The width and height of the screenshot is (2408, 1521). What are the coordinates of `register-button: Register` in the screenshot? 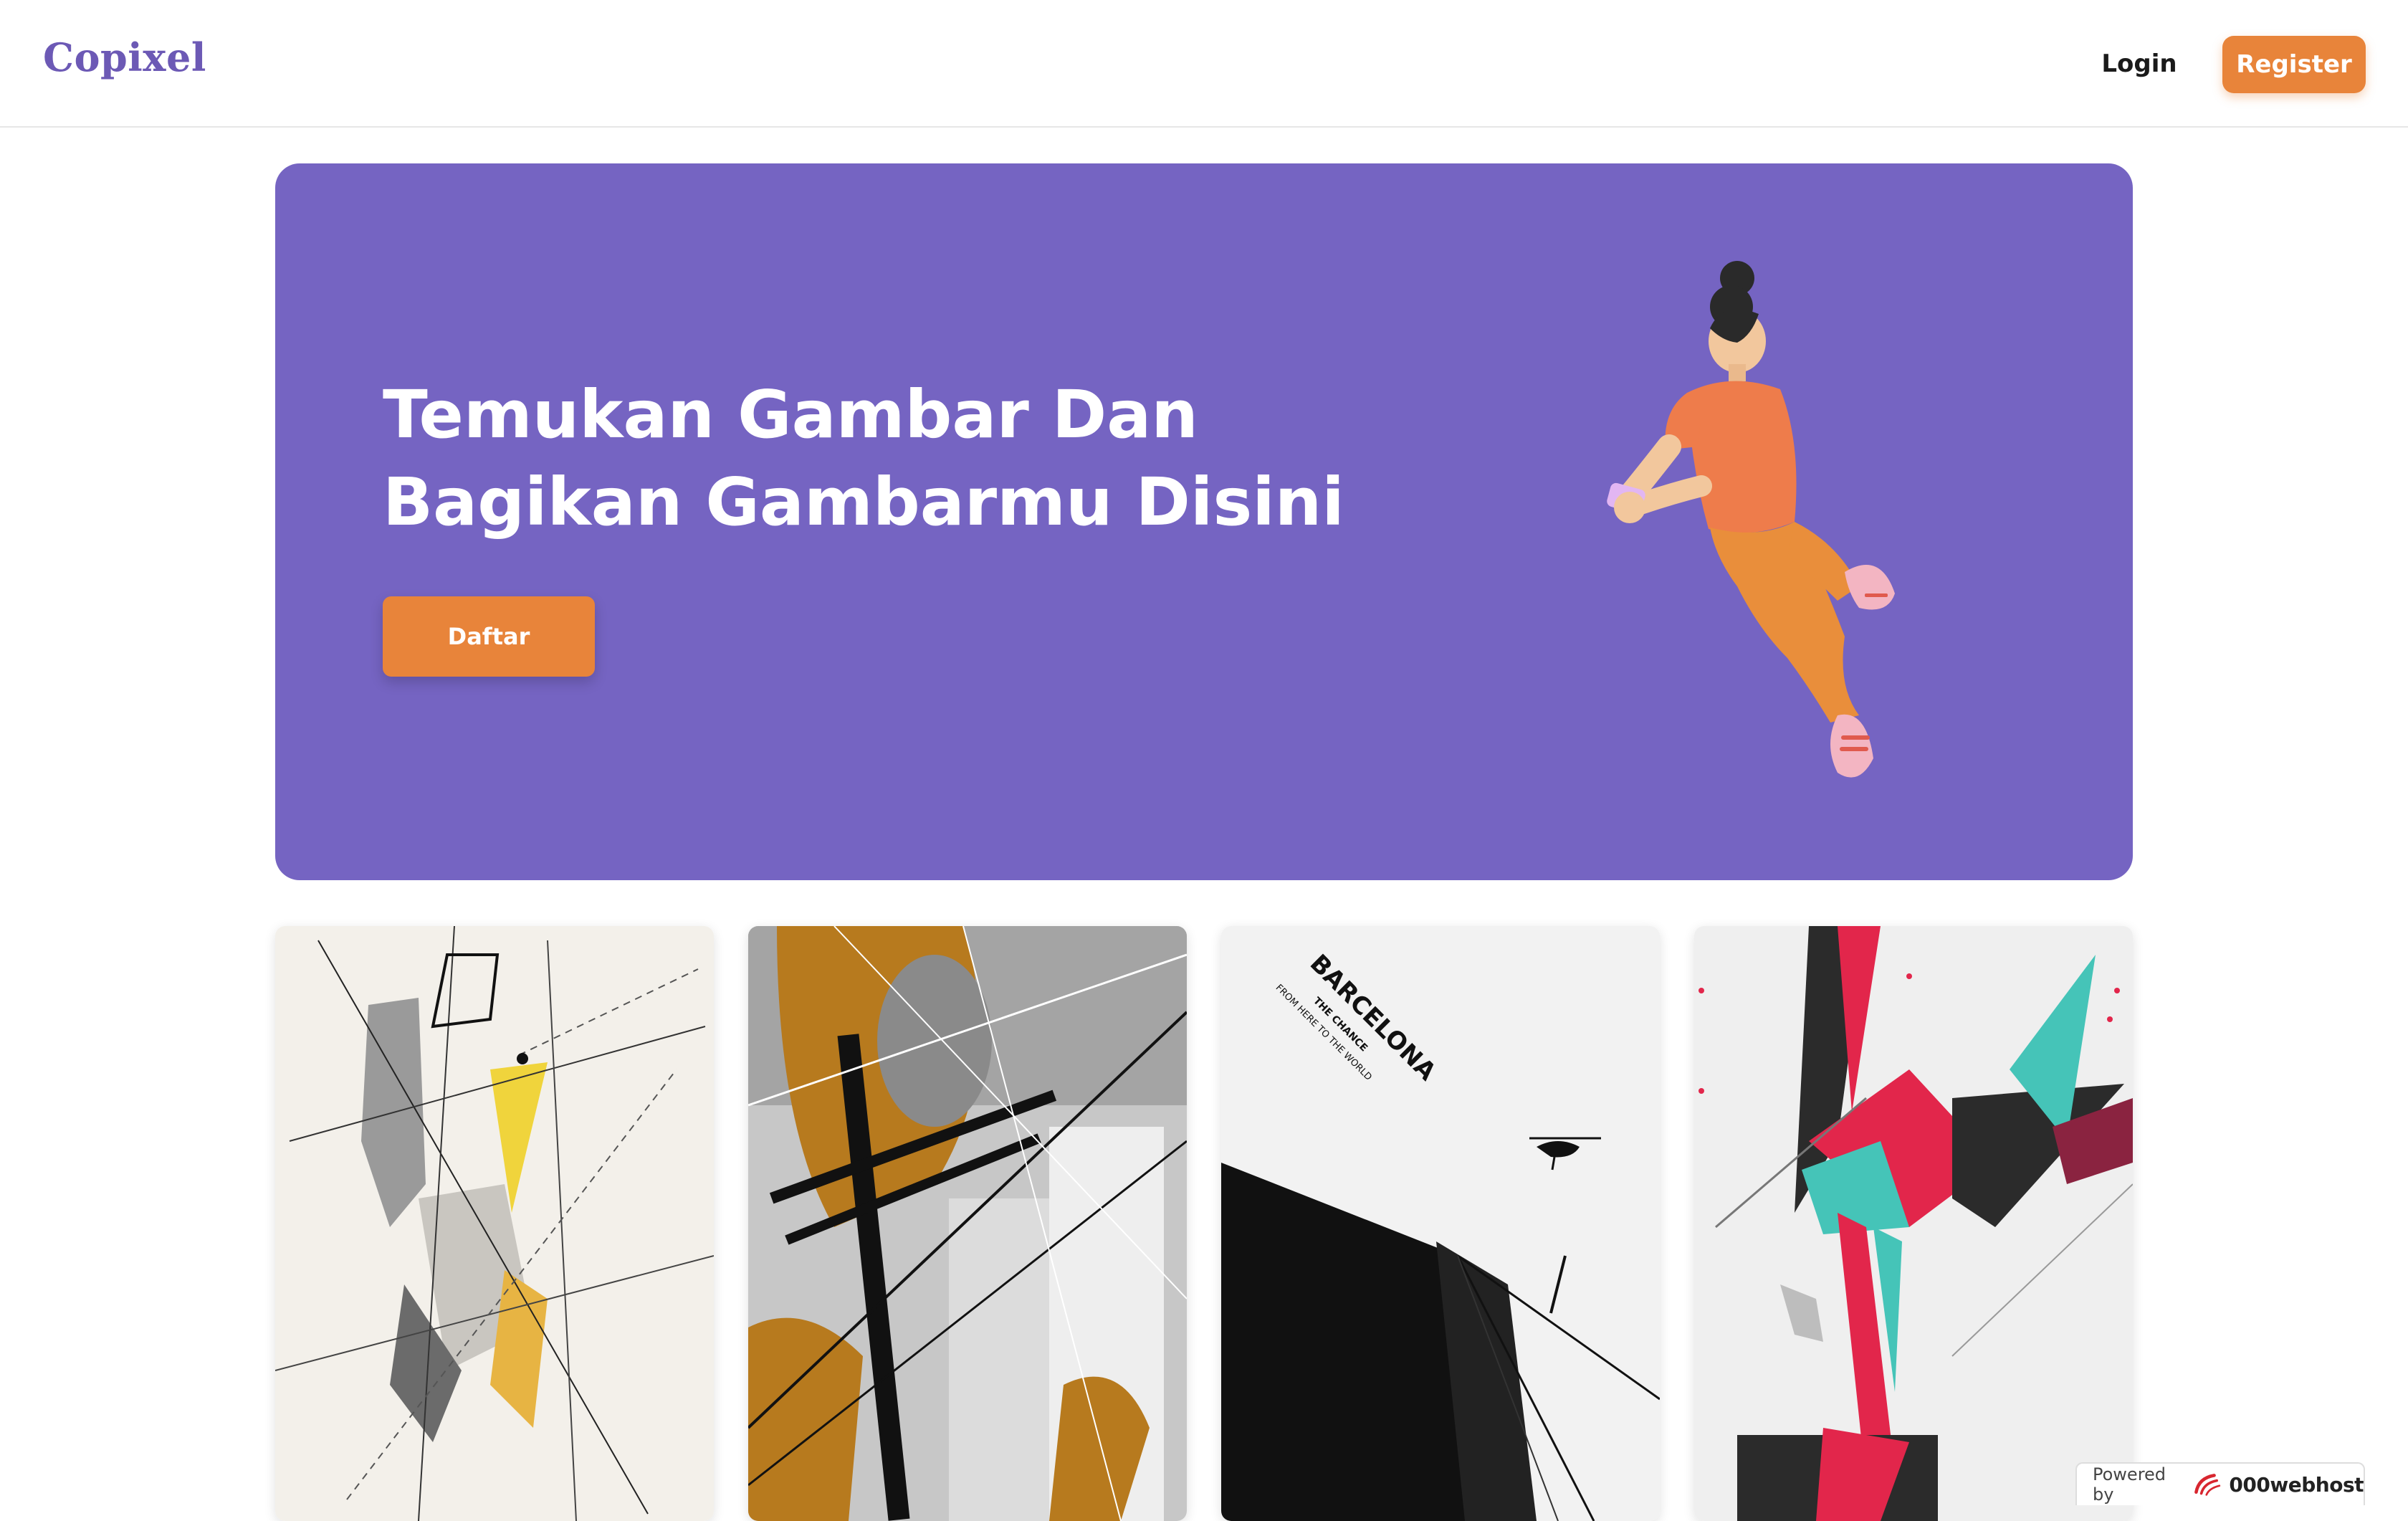 It's located at (2294, 64).